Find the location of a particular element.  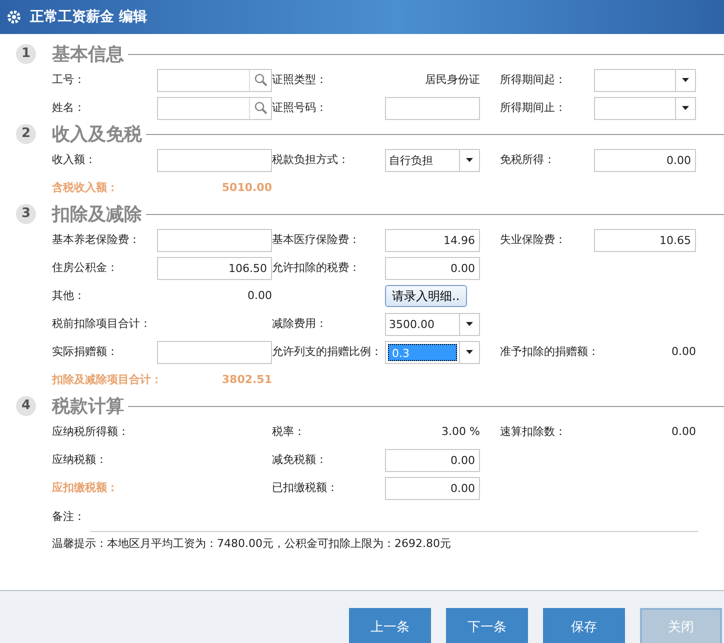

field-label: 含税收入额： is located at coordinates (85, 188).